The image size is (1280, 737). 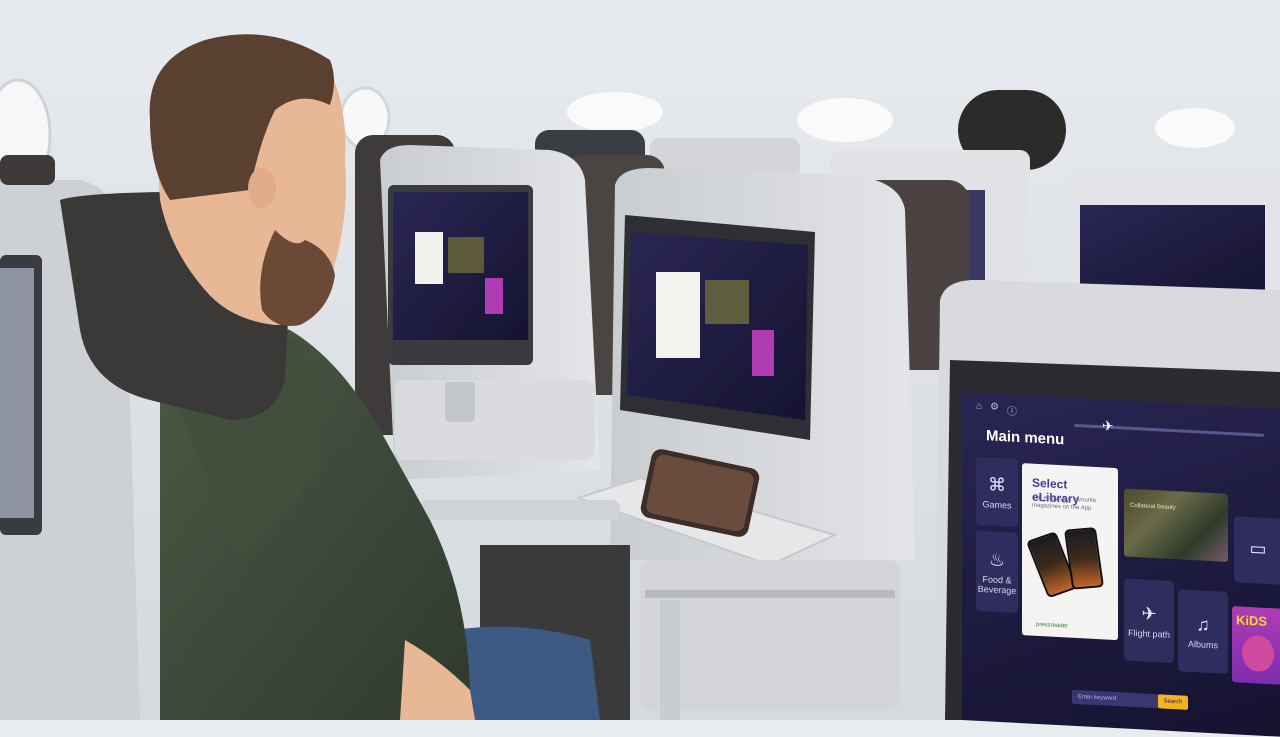 I want to click on kids-tile: KiDS, so click(x=1256, y=645).